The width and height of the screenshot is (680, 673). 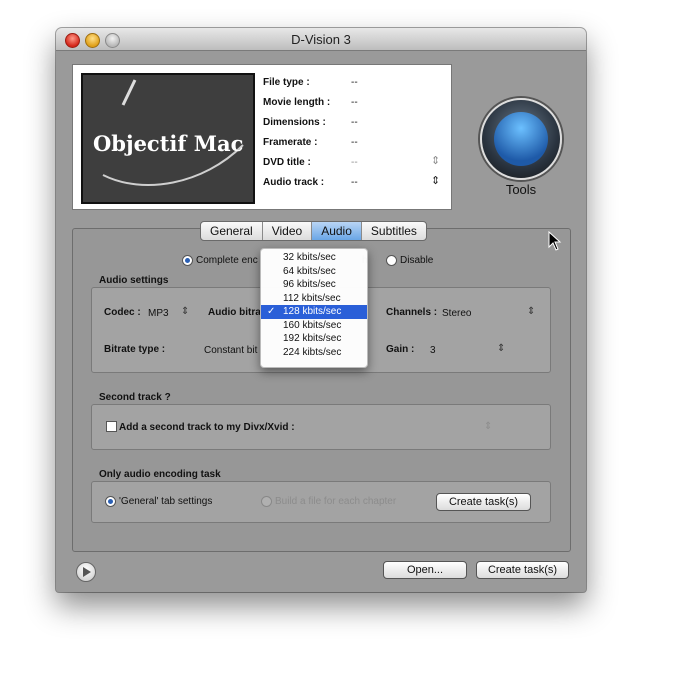 I want to click on dimensions-value: --, so click(x=354, y=122).